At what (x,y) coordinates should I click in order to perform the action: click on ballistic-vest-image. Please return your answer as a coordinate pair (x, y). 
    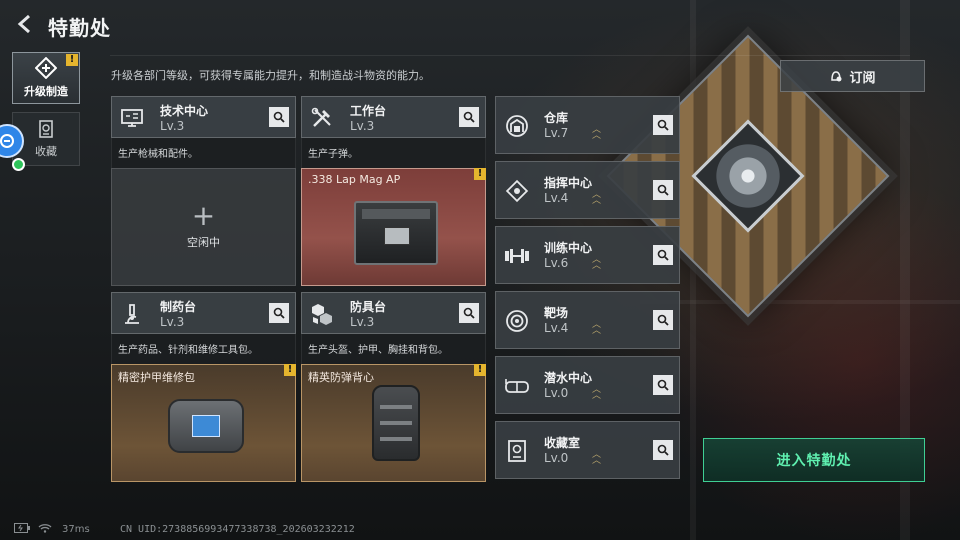
    Looking at the image, I should click on (396, 423).